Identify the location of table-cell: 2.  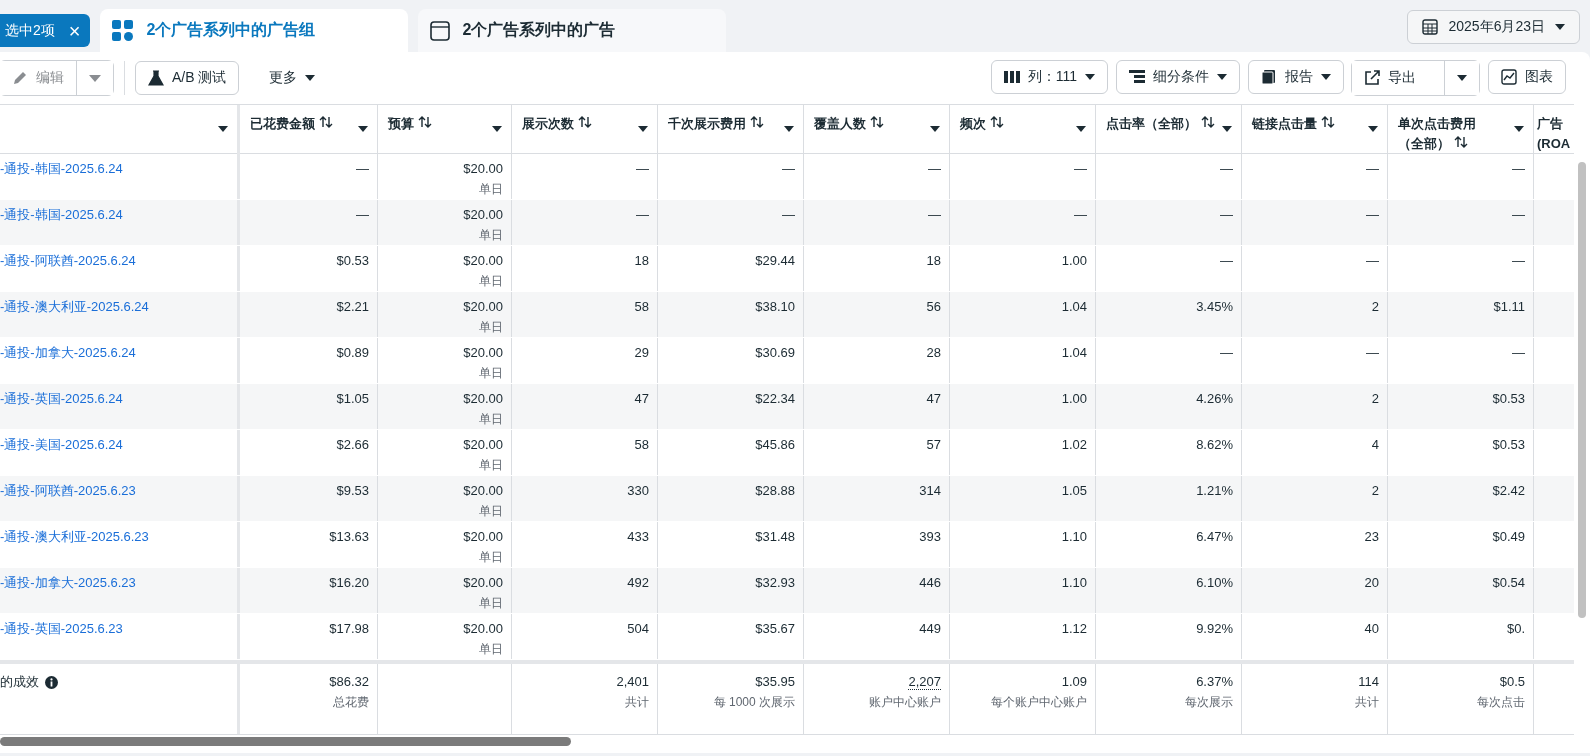
(1375, 306).